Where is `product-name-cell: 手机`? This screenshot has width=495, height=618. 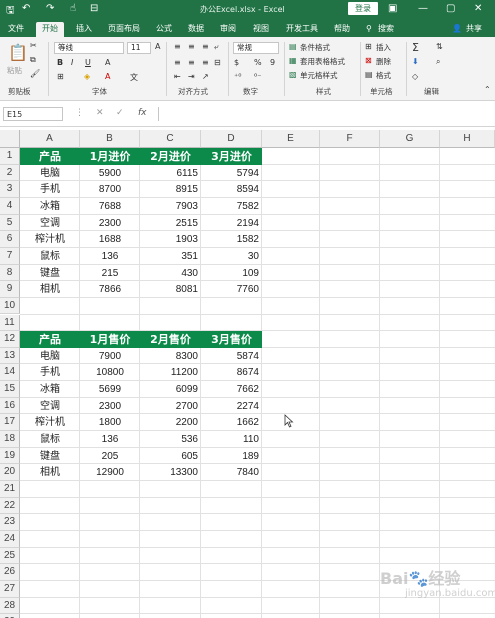 product-name-cell: 手机 is located at coordinates (50, 372).